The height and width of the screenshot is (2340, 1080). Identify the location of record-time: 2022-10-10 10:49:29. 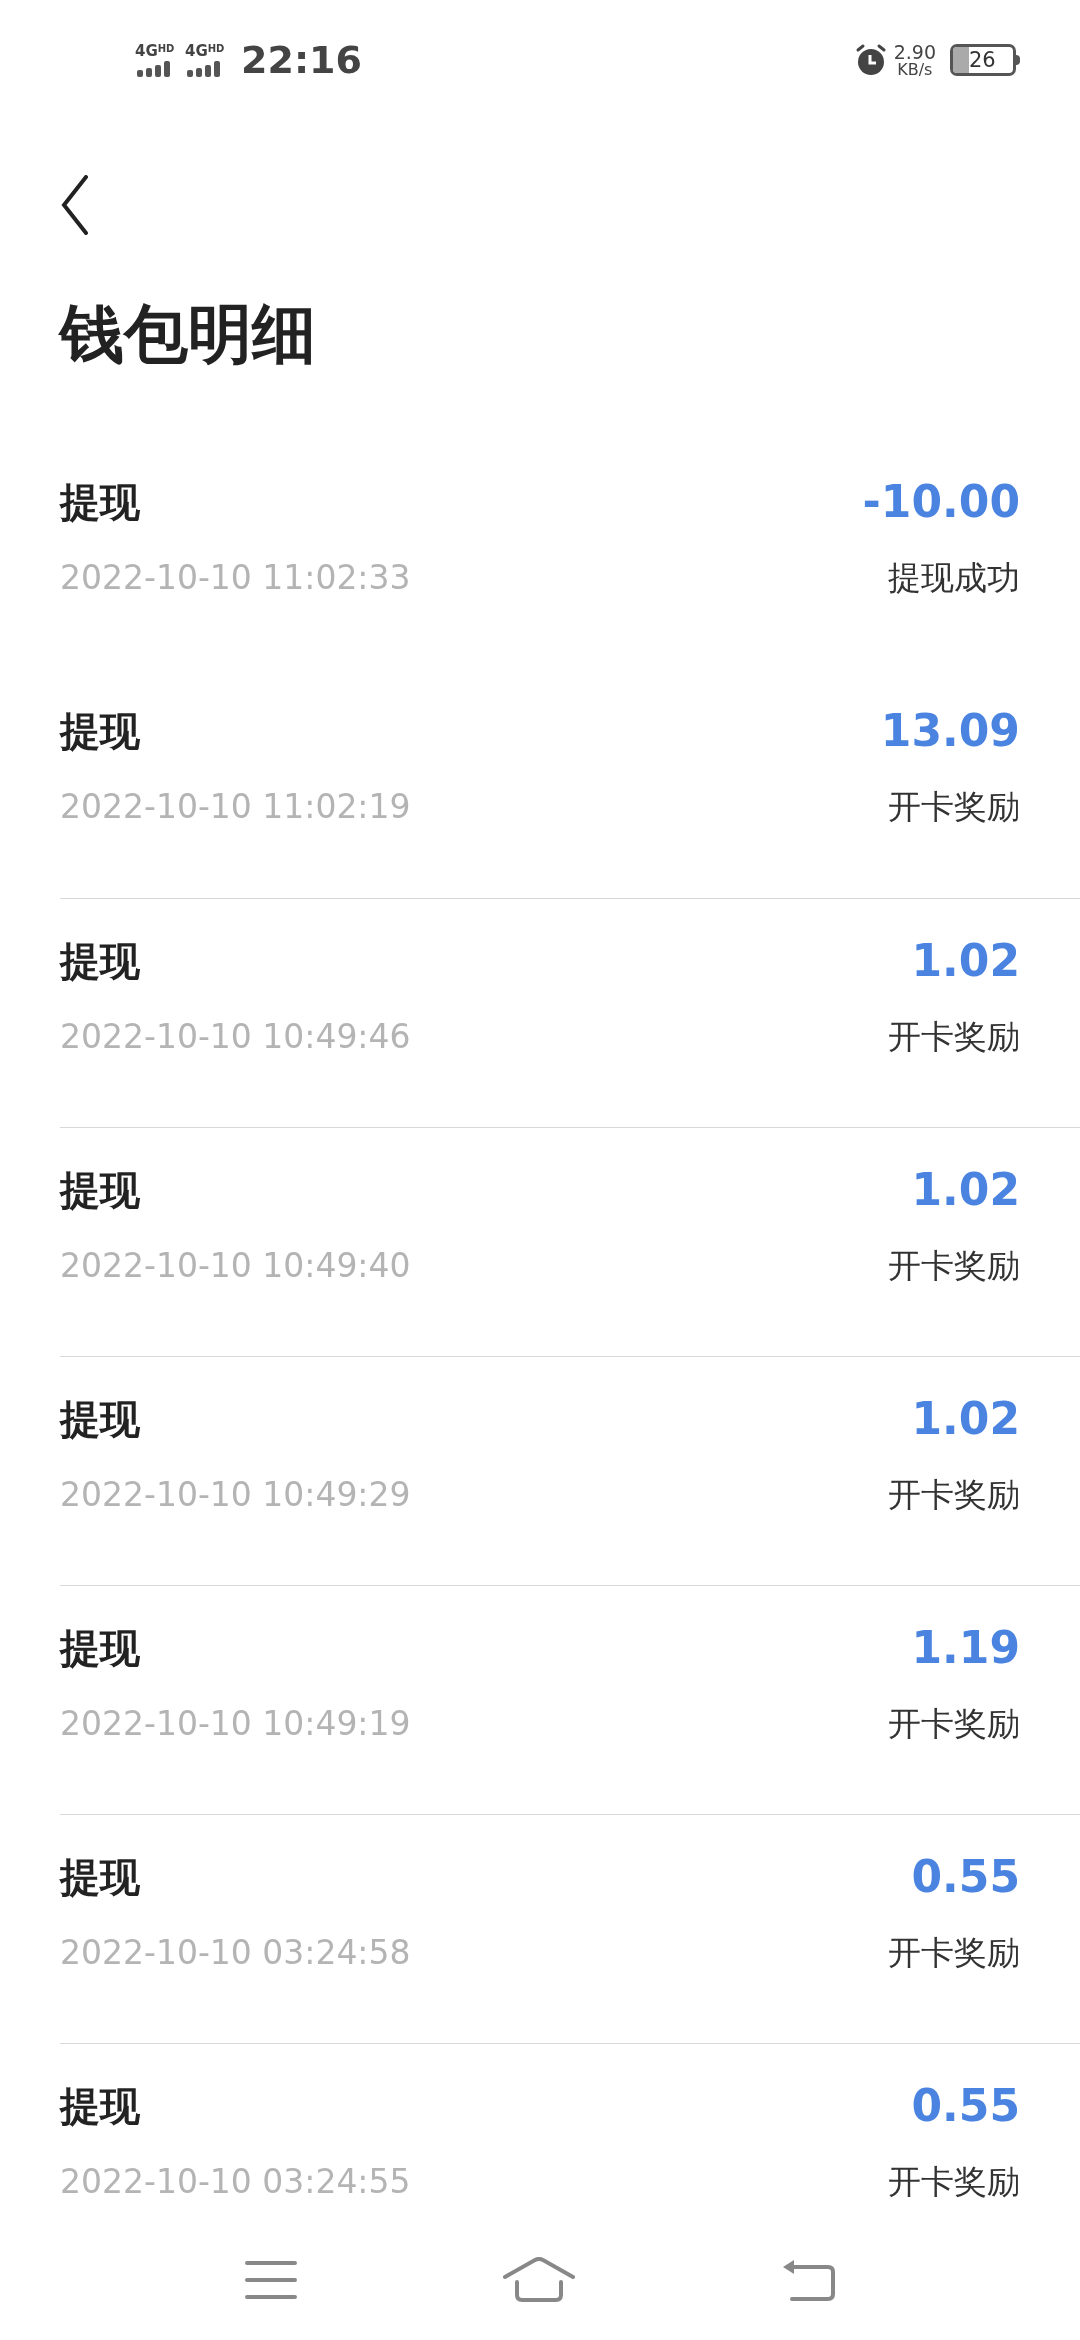
(235, 1495).